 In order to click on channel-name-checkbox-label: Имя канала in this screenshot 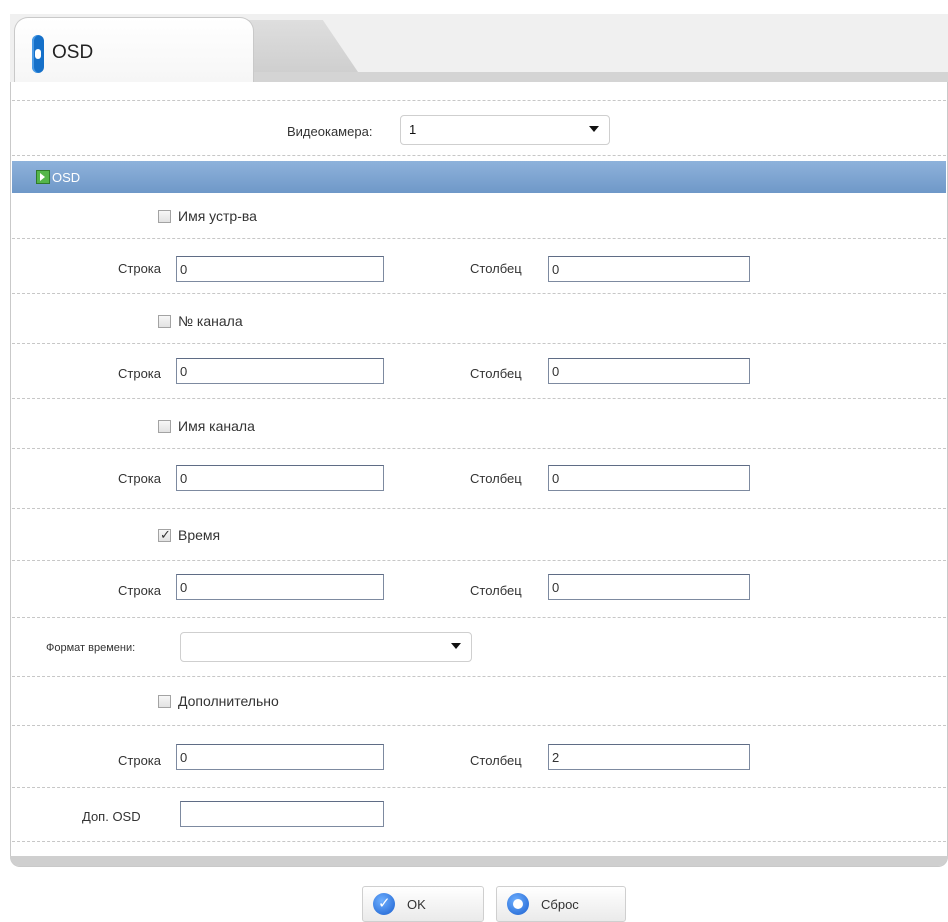, I will do `click(216, 426)`.